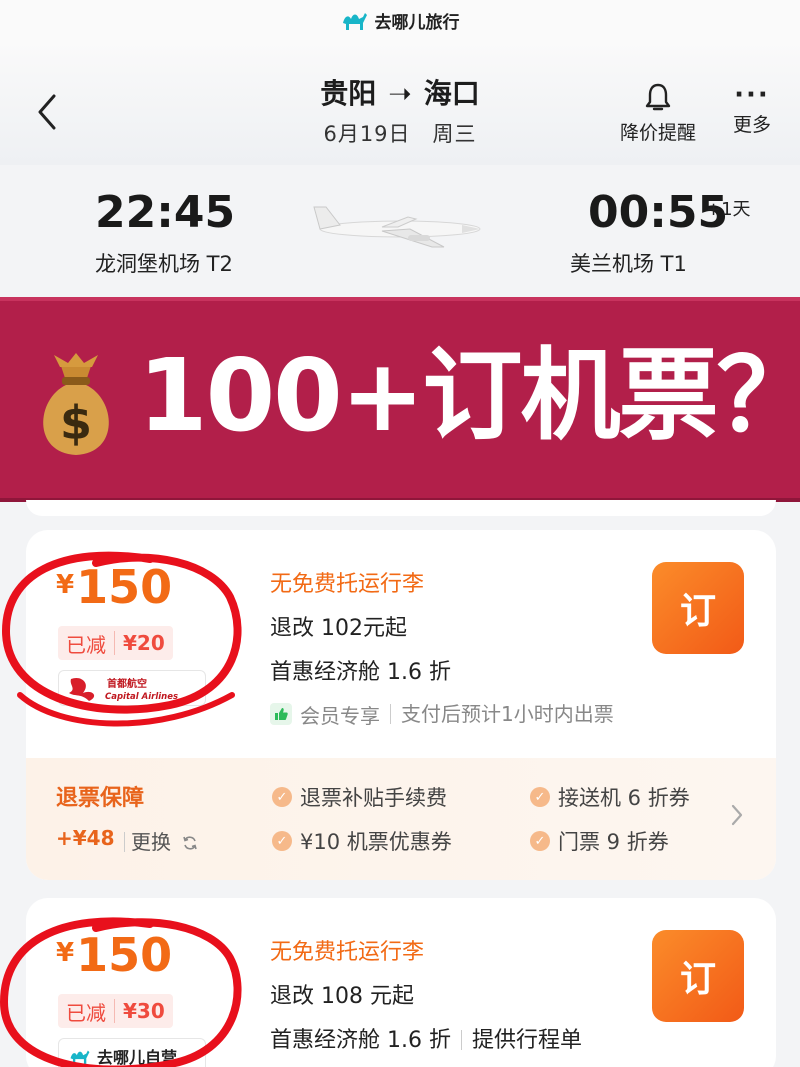 This screenshot has width=800, height=1067. I want to click on thumbs-up-icon, so click(281, 714).